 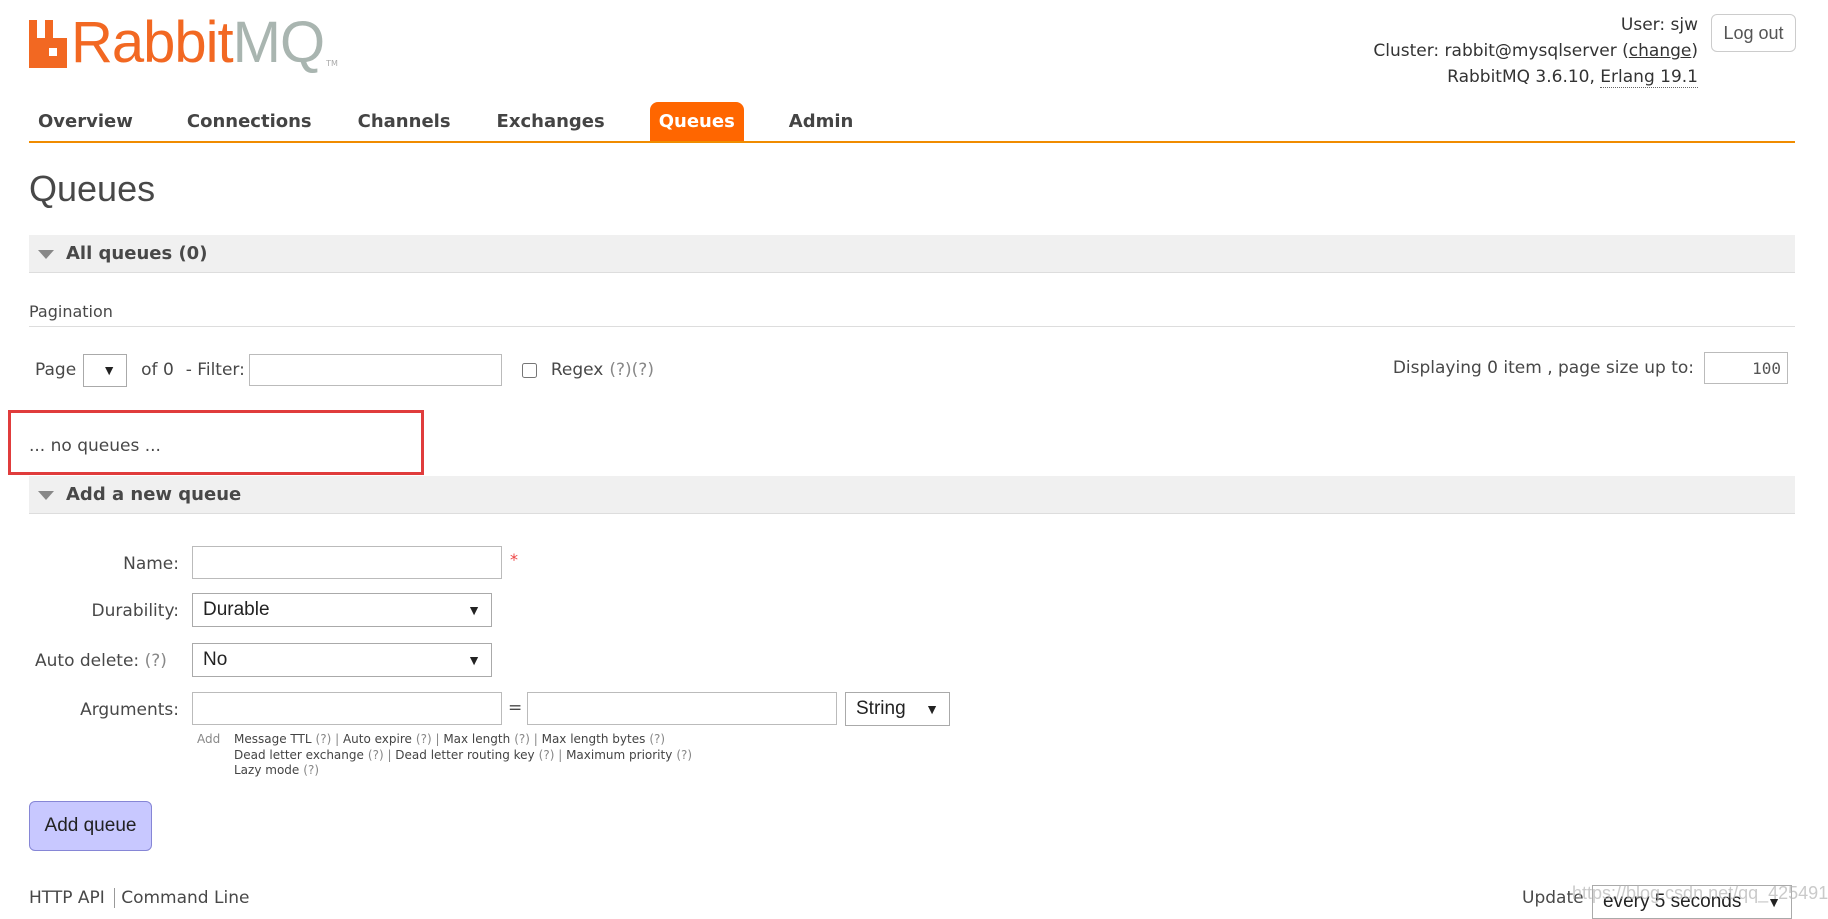 I want to click on regex-help: (?), so click(x=620, y=370).